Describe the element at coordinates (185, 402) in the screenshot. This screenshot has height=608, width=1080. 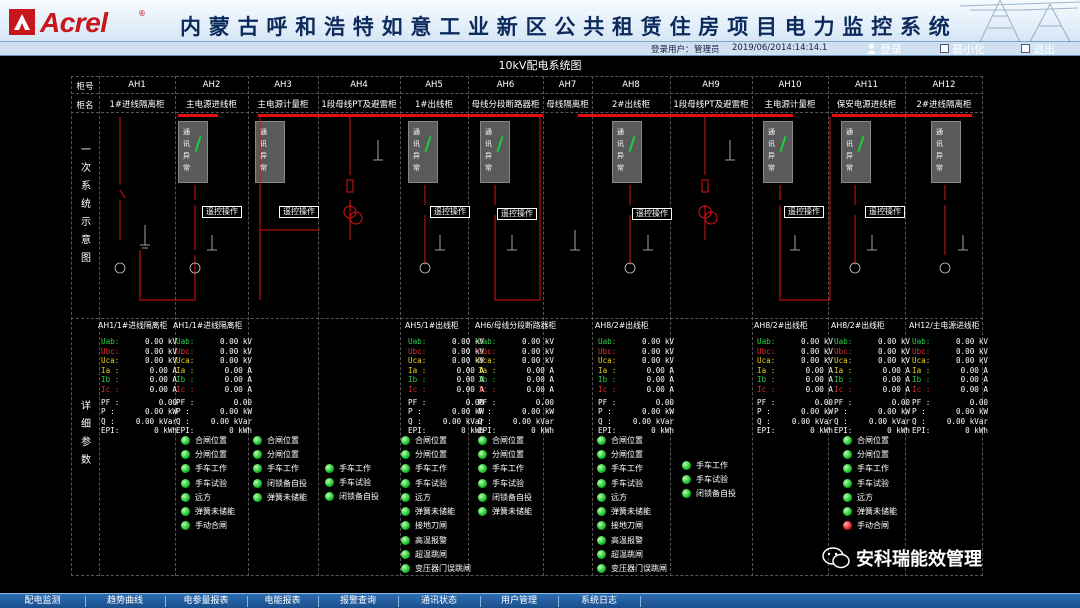
I see `measure-label: PF :` at that location.